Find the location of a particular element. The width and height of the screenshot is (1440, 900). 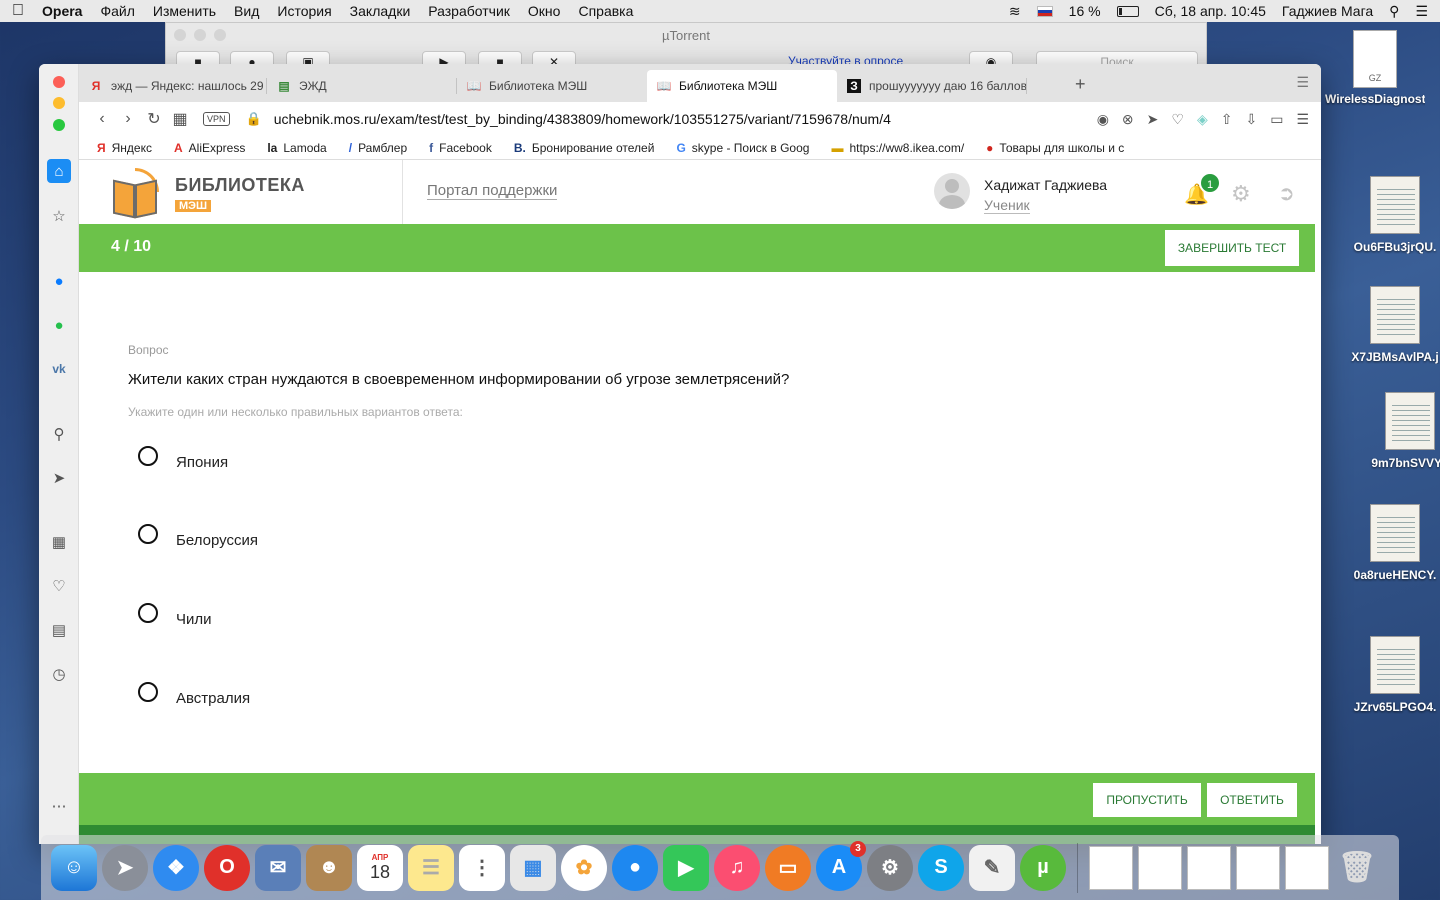

bookmark-aliexpress: A AliExpress is located at coordinates (209, 148).